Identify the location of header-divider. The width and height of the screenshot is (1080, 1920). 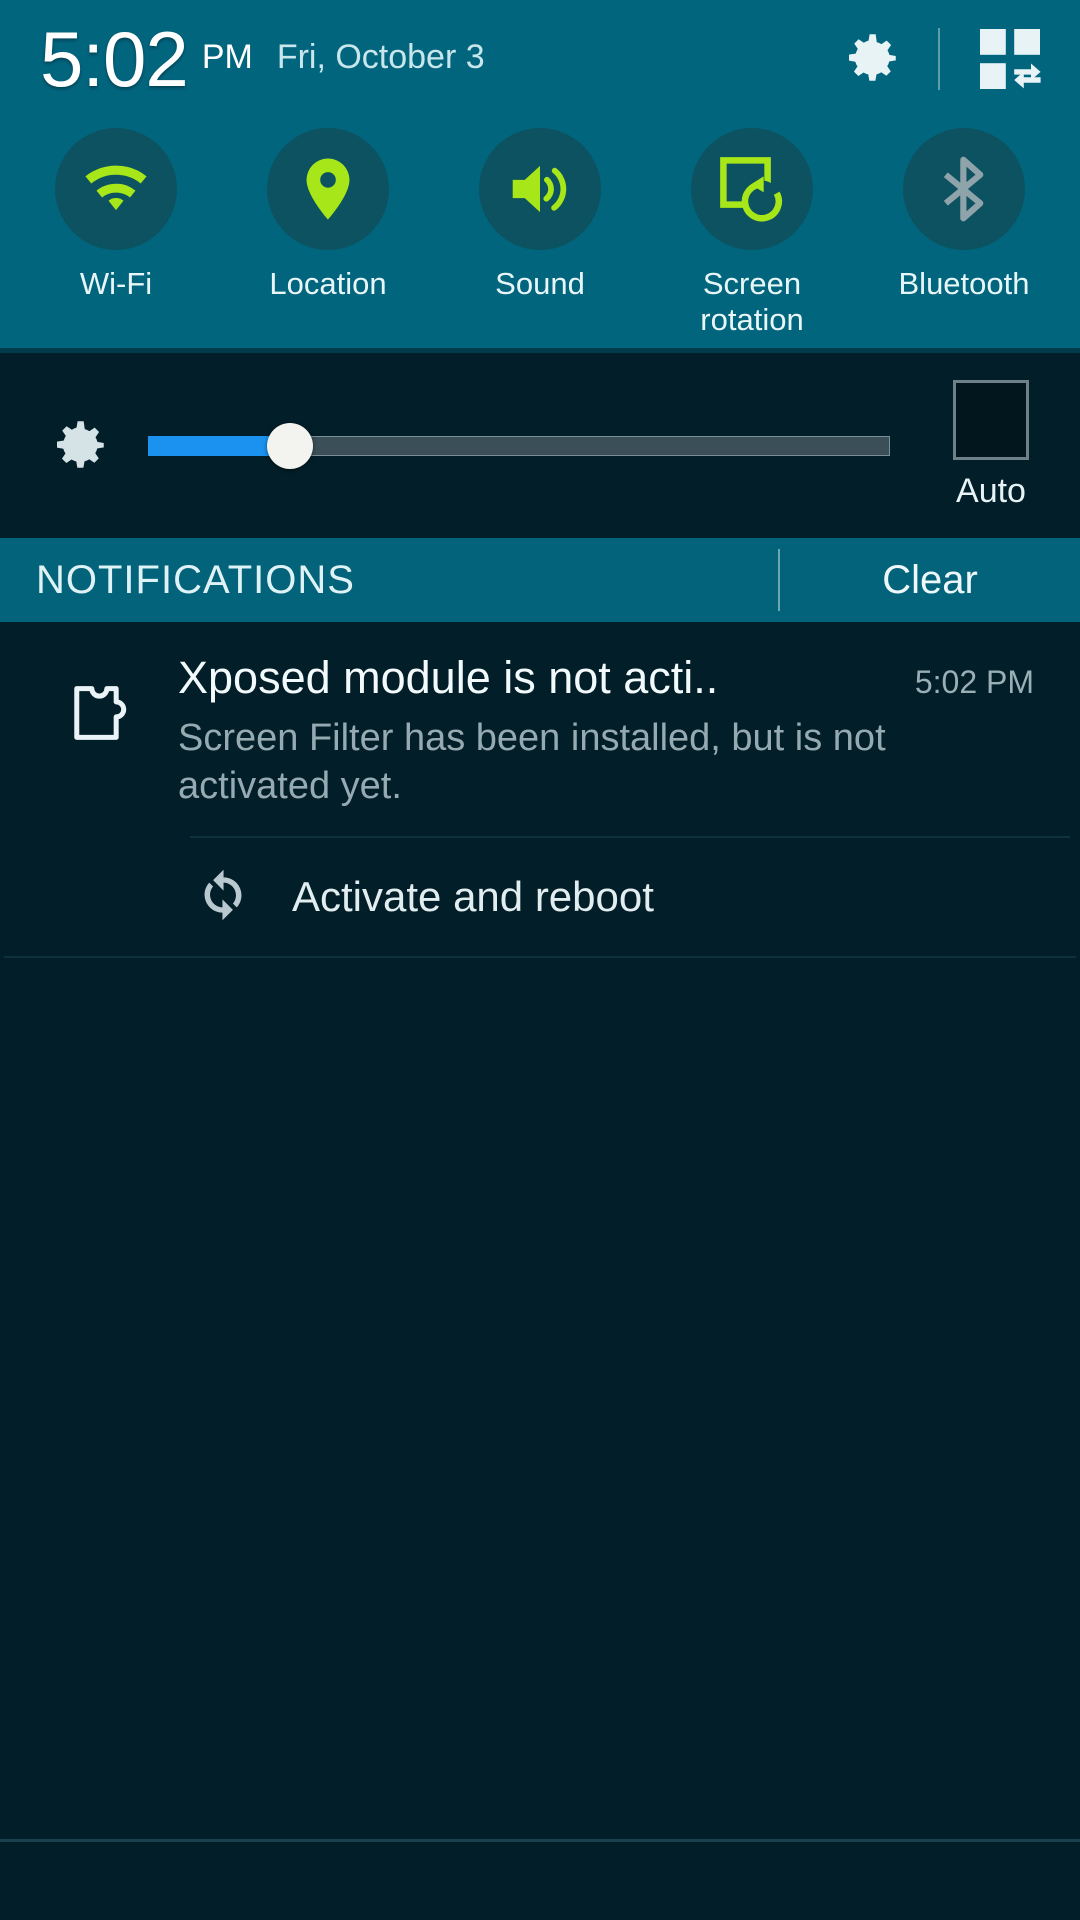
(939, 59).